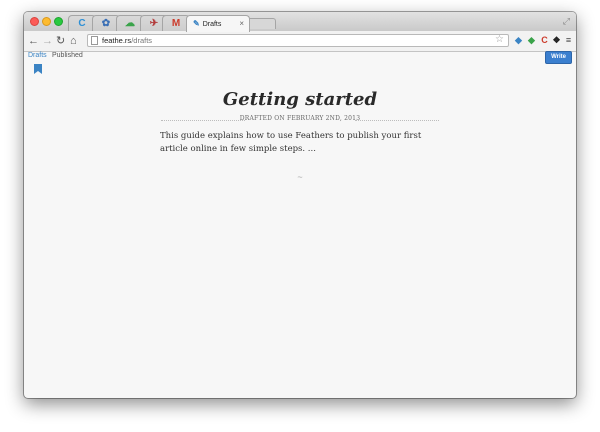  I want to click on extension-icon: ❖, so click(556, 40).